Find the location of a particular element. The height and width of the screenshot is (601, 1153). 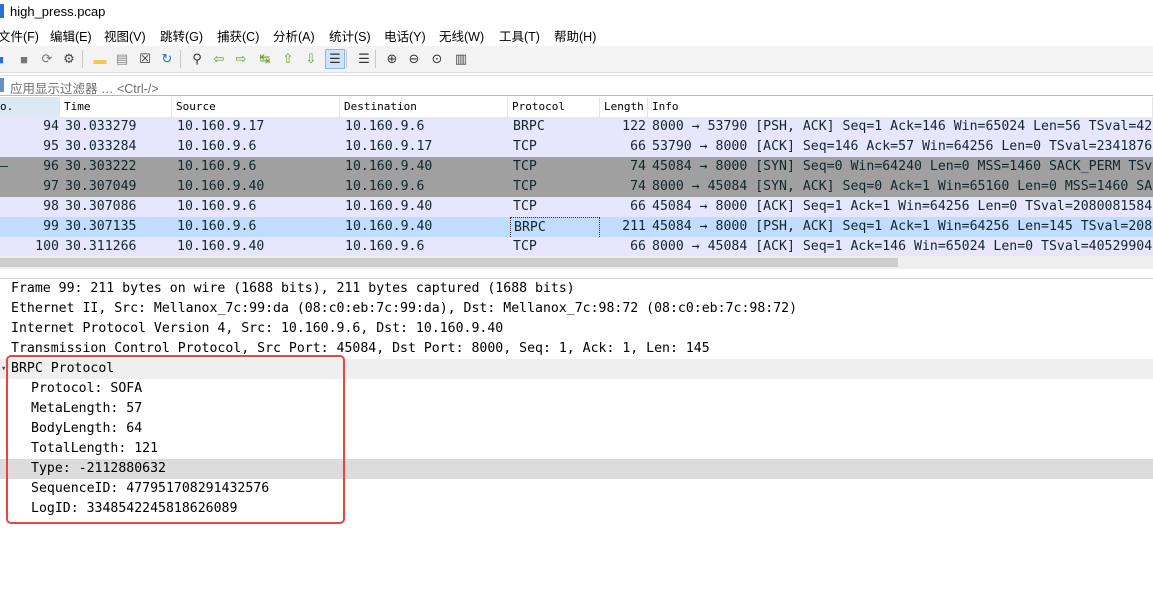

column-header-6: Info is located at coordinates (900, 107).